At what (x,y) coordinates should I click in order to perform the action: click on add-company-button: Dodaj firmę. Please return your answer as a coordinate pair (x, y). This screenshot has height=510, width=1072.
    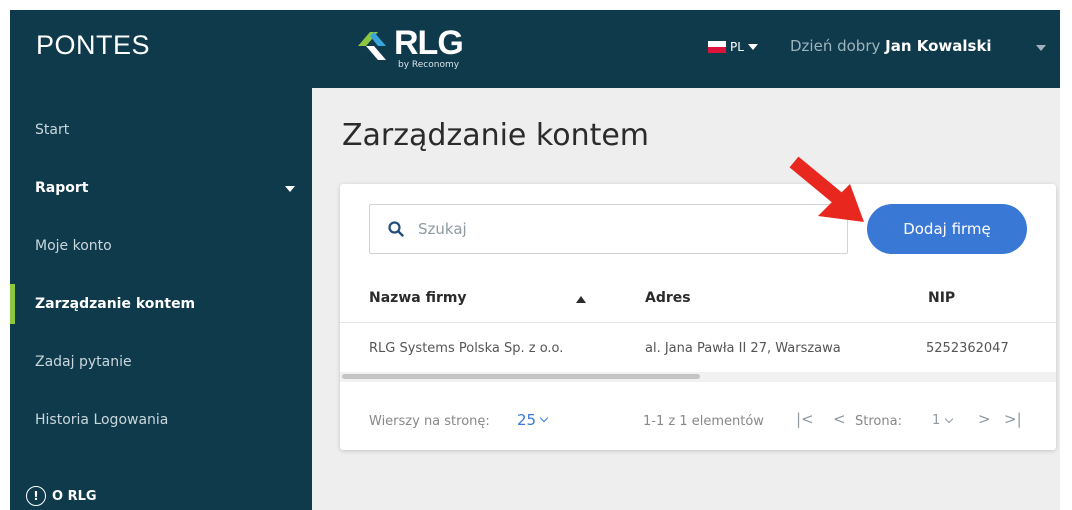
    Looking at the image, I should click on (947, 229).